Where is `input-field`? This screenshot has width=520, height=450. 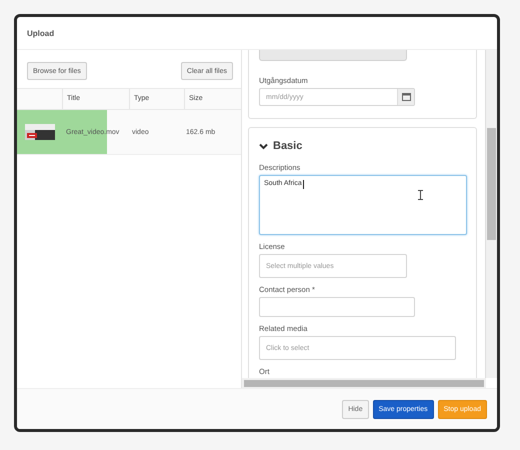 input-field is located at coordinates (337, 307).